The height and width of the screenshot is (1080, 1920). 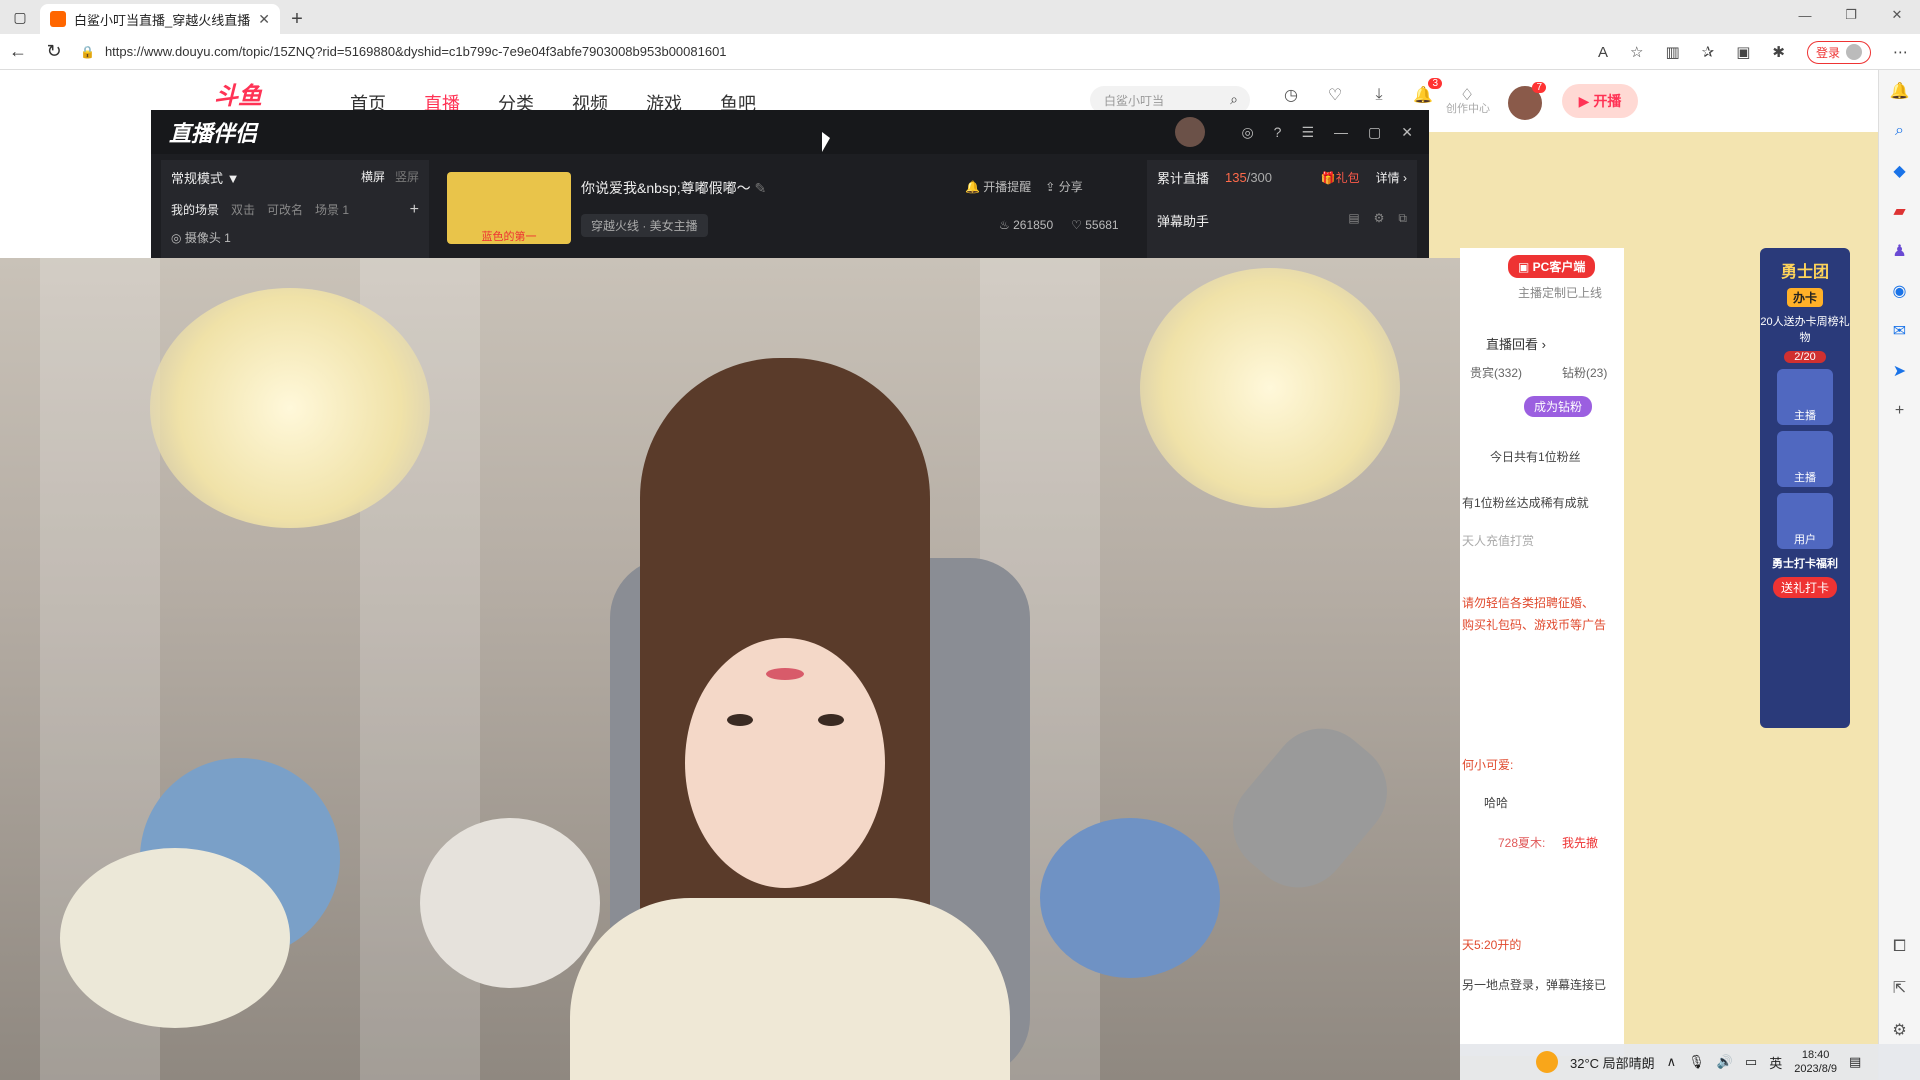 What do you see at coordinates (1278, 132) in the screenshot?
I see `help-icon: ?` at bounding box center [1278, 132].